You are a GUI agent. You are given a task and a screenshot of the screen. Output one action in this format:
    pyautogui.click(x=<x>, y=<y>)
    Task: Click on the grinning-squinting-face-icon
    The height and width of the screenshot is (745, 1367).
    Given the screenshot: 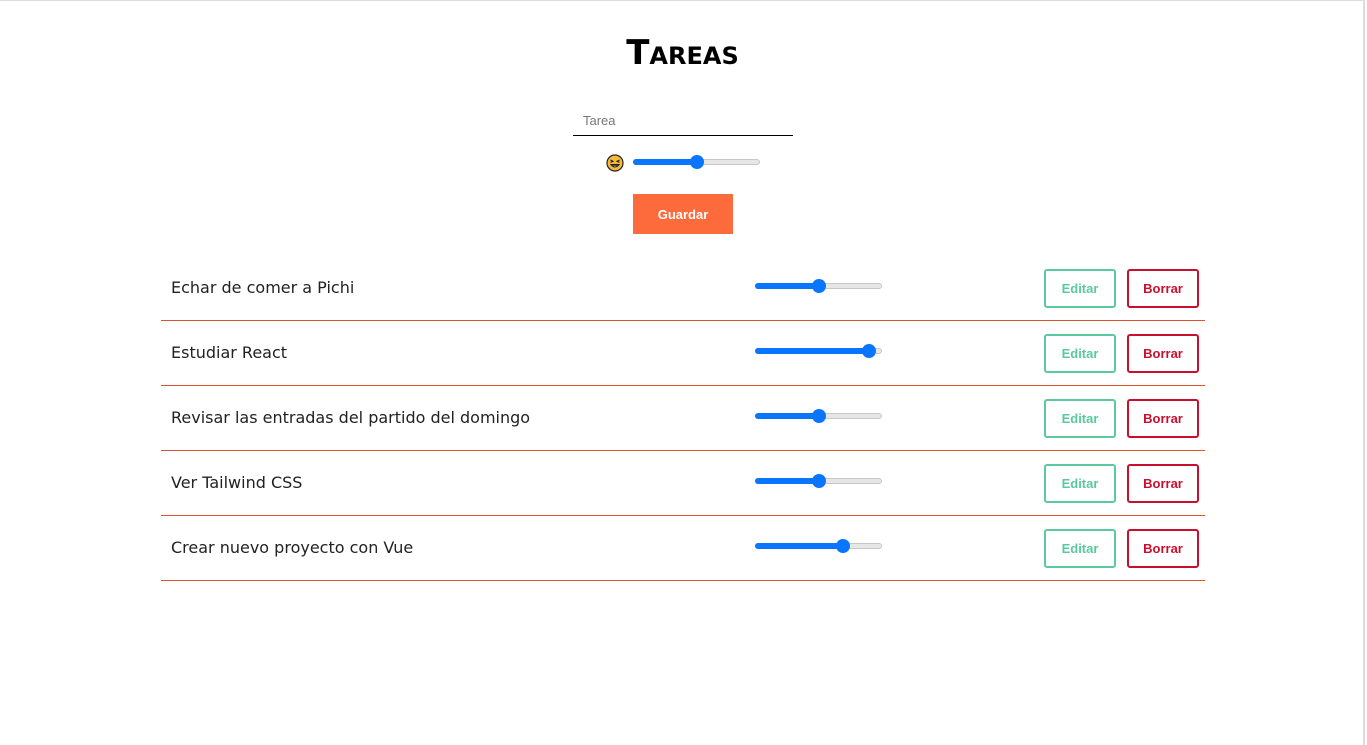 What is the action you would take?
    pyautogui.click(x=615, y=163)
    